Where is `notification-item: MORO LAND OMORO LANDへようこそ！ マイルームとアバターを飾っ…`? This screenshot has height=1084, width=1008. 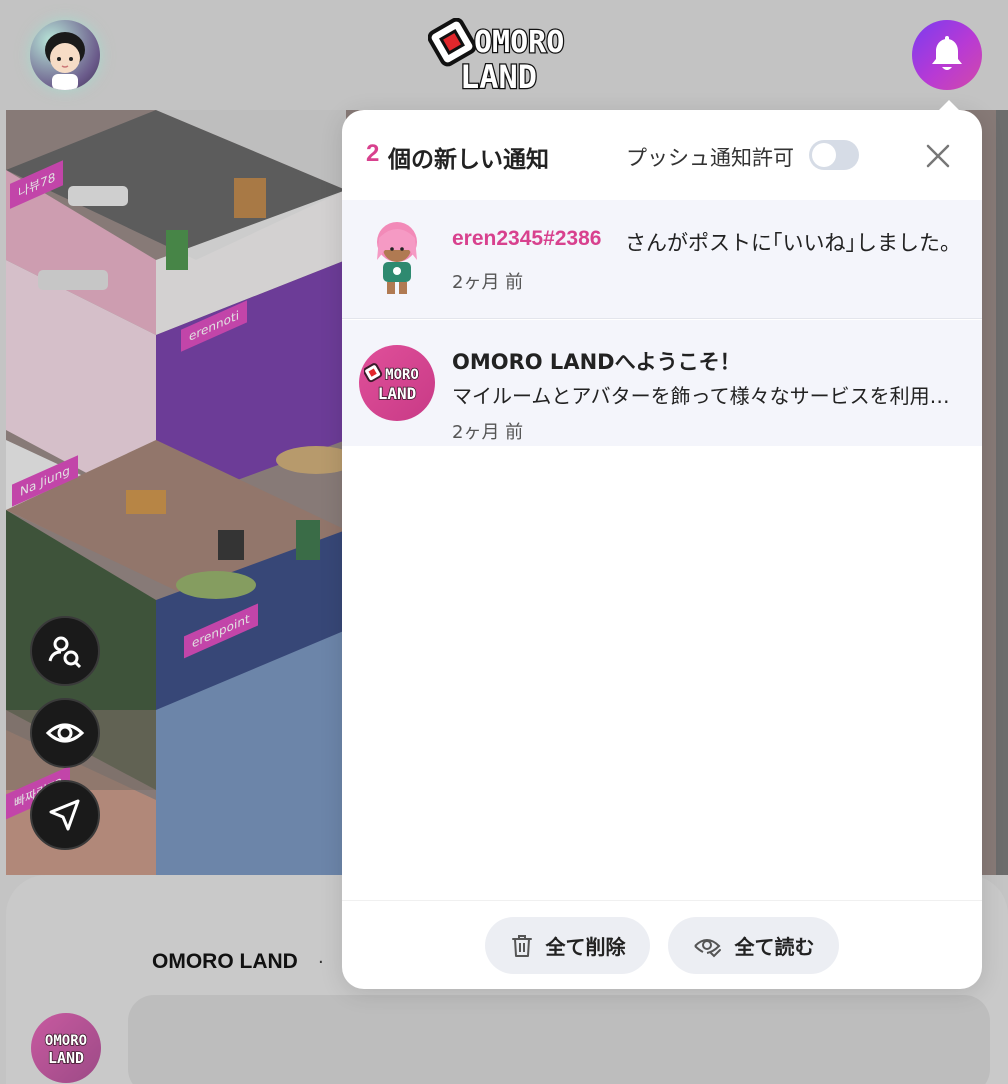
notification-item: MORO LAND OMORO LANDへようこそ！ マイルームとアバターを飾っ… is located at coordinates (662, 383).